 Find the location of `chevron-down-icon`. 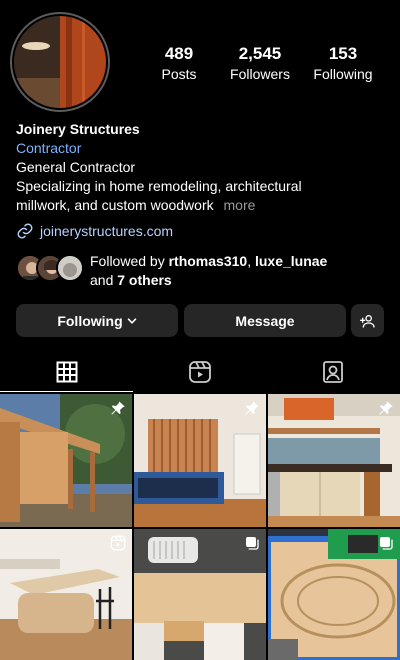

chevron-down-icon is located at coordinates (131, 320).